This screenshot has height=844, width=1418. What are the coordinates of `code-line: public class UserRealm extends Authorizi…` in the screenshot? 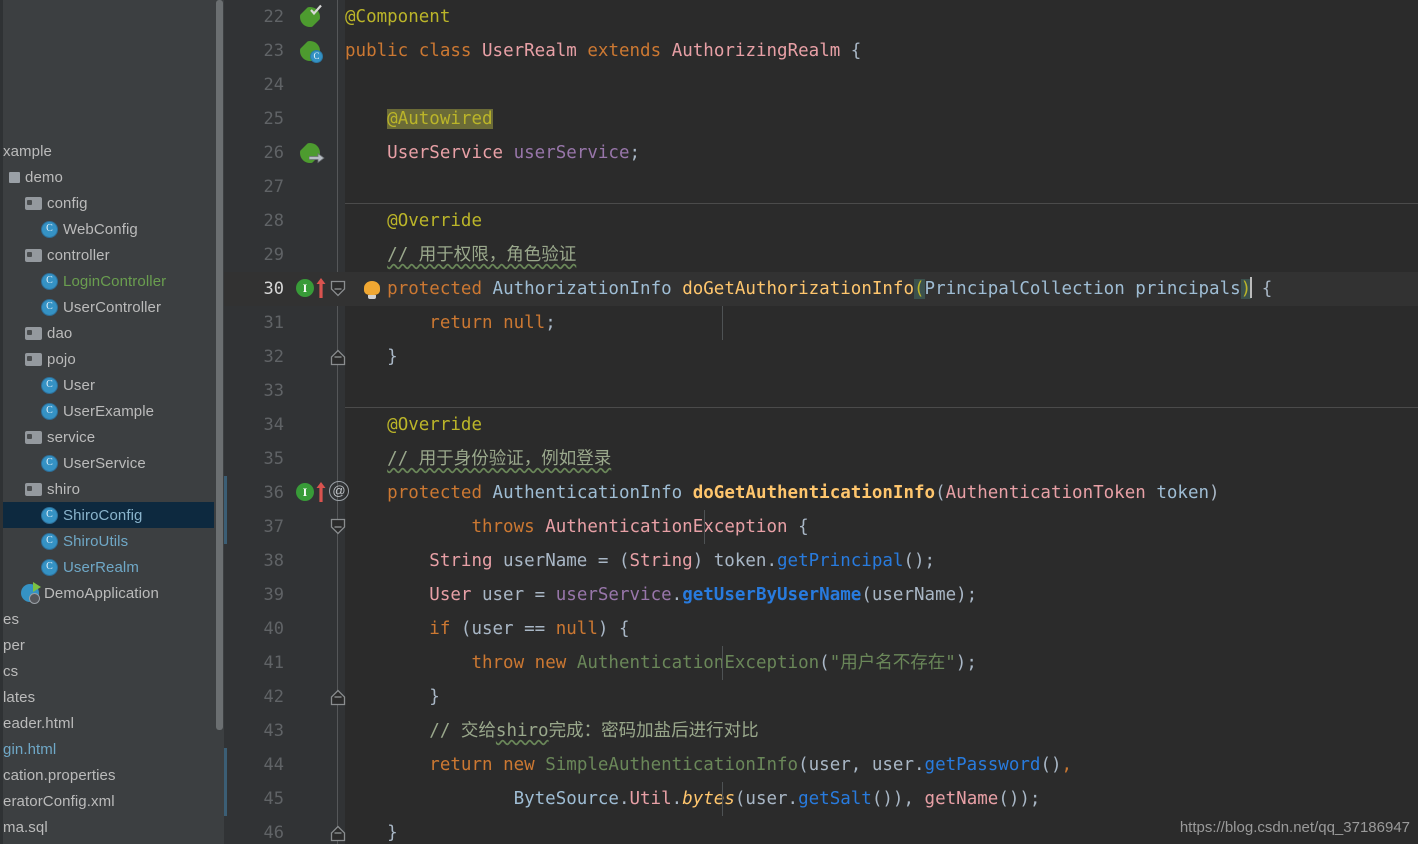 It's located at (603, 51).